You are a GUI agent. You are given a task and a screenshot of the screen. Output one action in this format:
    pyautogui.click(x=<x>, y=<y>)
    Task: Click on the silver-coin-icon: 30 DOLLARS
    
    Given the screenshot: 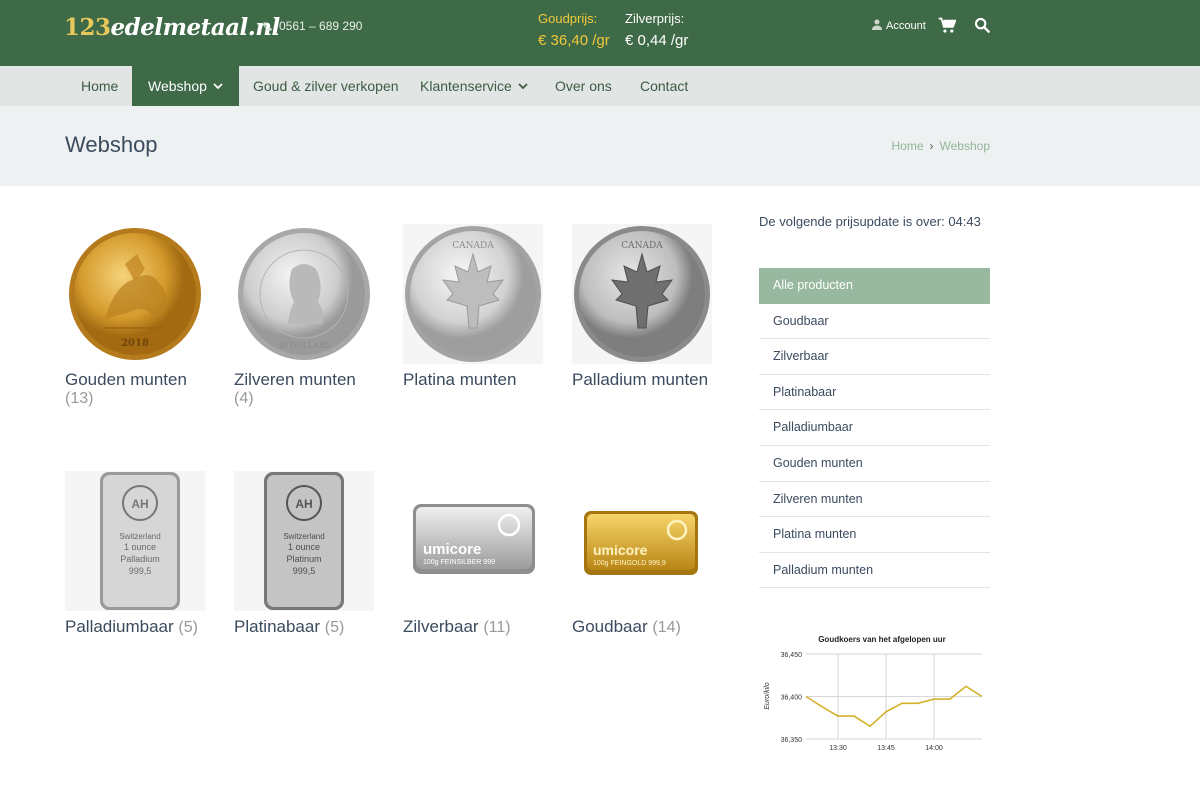 What is the action you would take?
    pyautogui.click(x=304, y=294)
    